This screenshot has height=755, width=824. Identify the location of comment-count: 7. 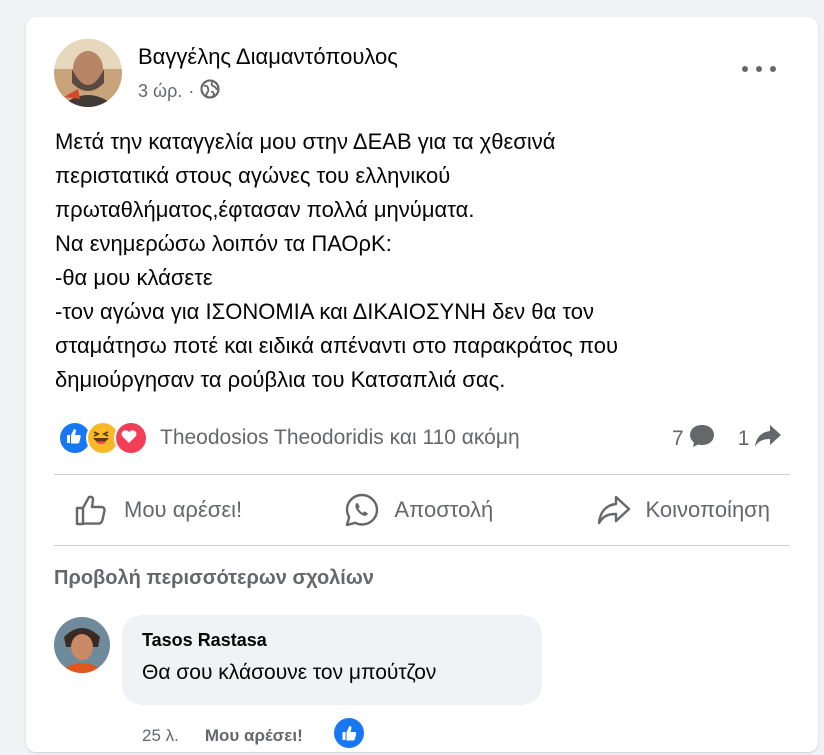
(678, 439).